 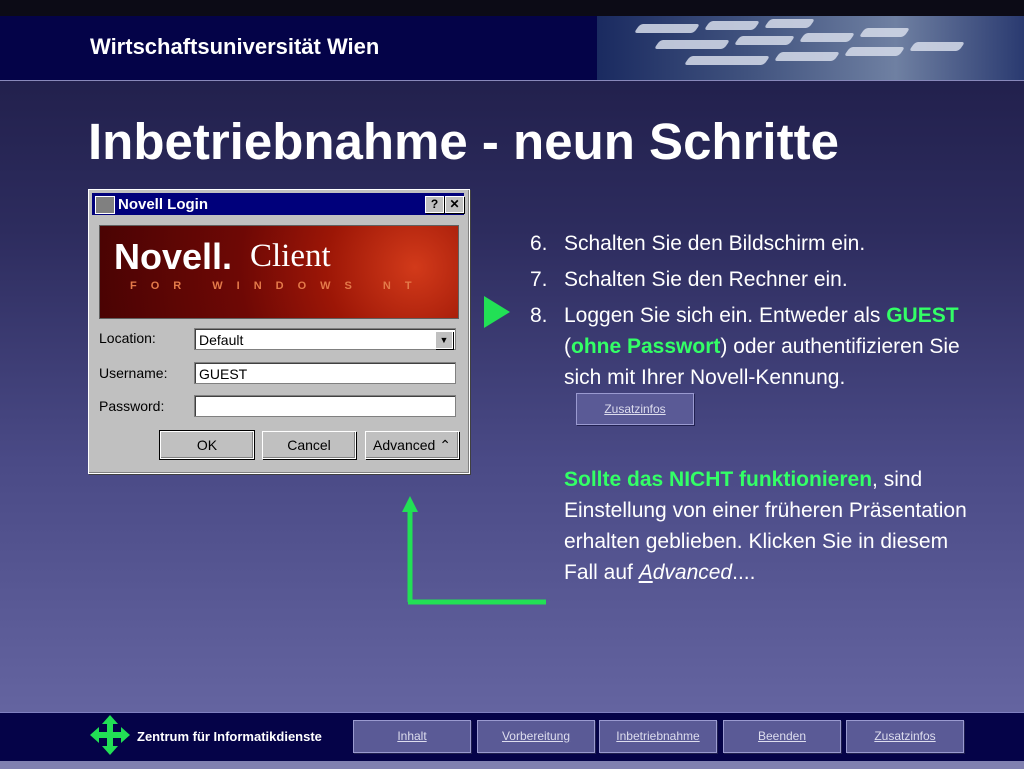 What do you see at coordinates (163, 204) in the screenshot?
I see `dialog-title: Novell Login` at bounding box center [163, 204].